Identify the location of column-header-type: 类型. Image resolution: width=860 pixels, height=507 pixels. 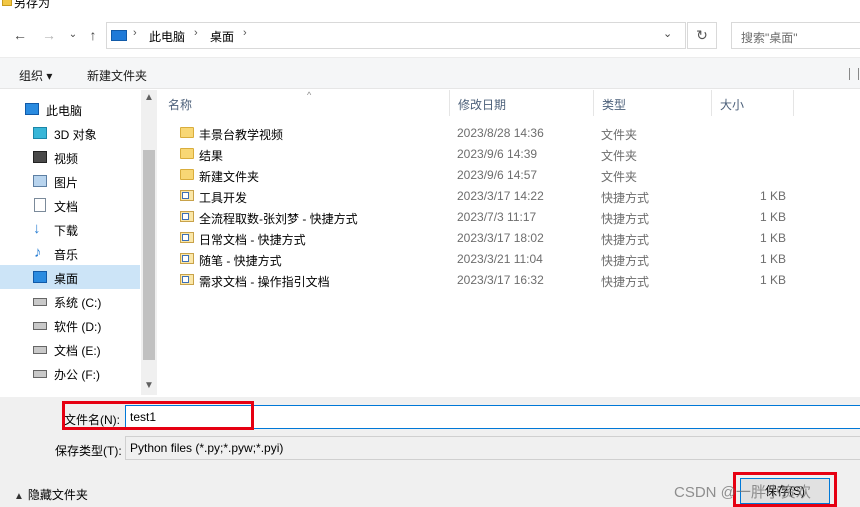
(653, 103).